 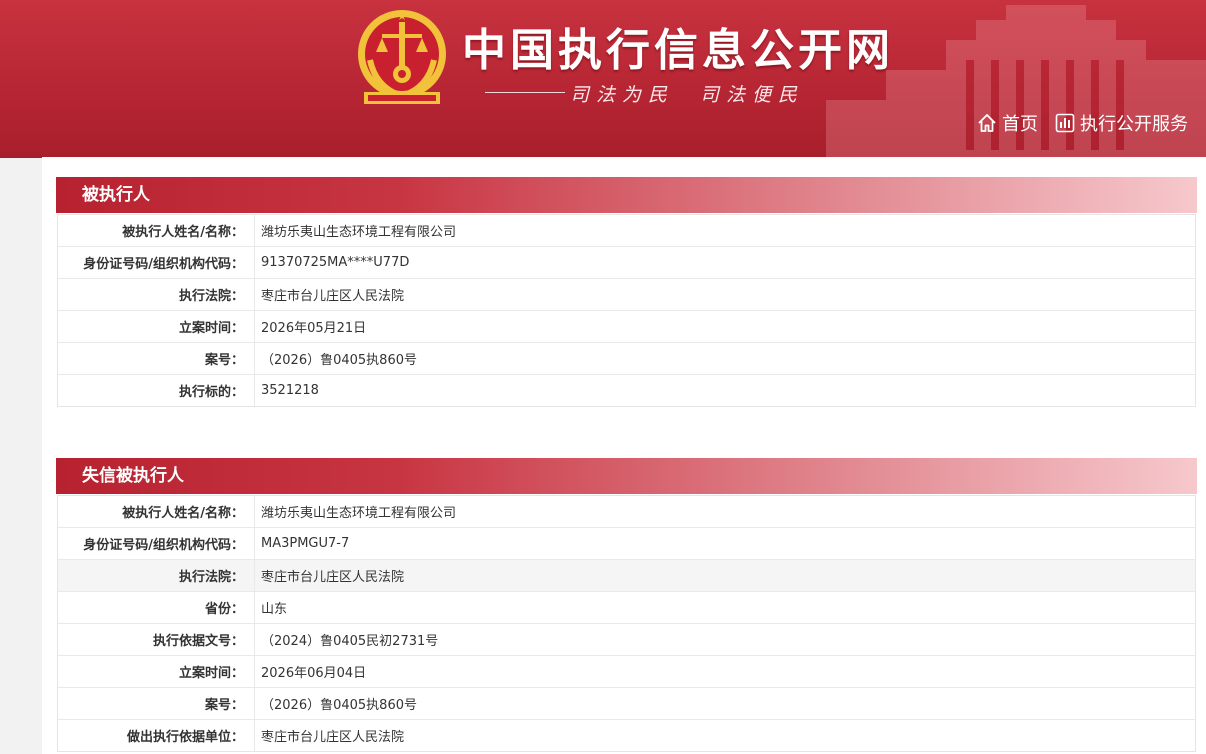 What do you see at coordinates (725, 327) in the screenshot?
I see `row-value: 2026年05月21日` at bounding box center [725, 327].